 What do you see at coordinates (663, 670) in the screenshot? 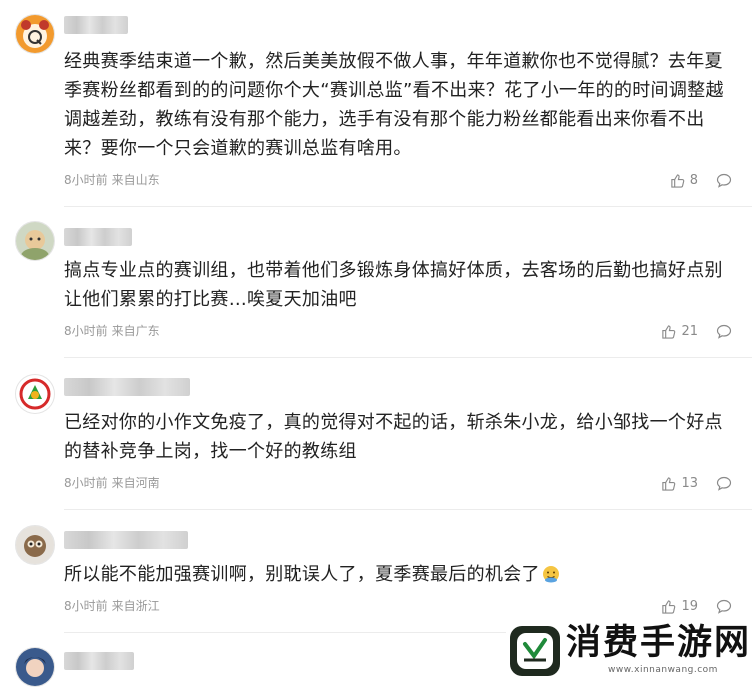
I see `site-url: www.xinnanwang.com` at bounding box center [663, 670].